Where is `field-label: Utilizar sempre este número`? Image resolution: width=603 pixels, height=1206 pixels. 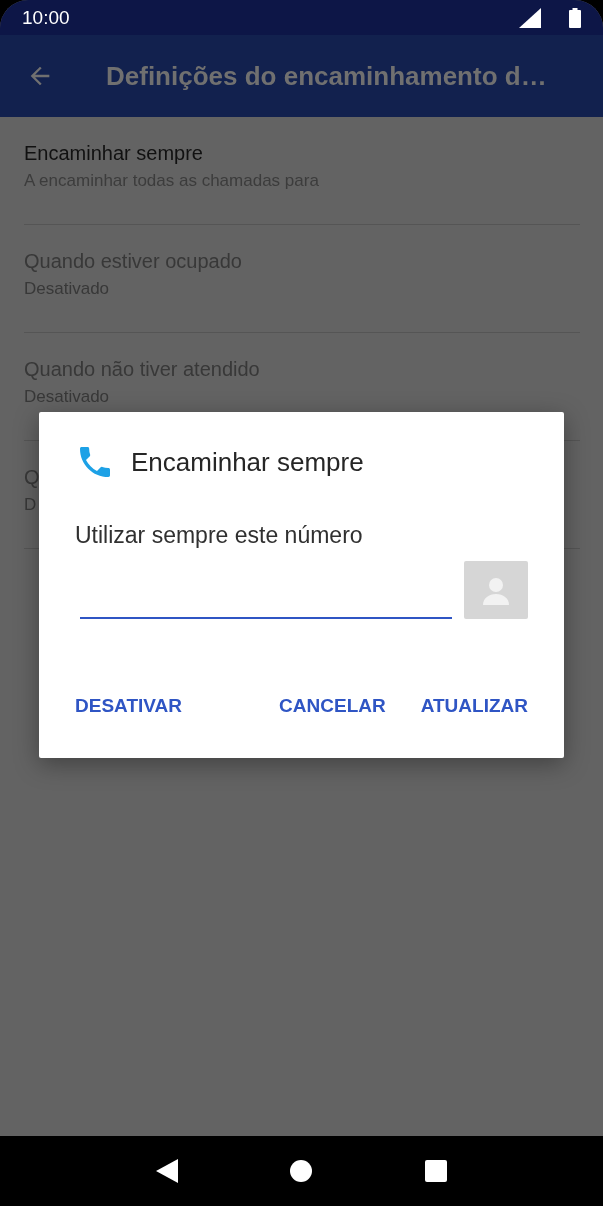
field-label: Utilizar sempre este número is located at coordinates (219, 535).